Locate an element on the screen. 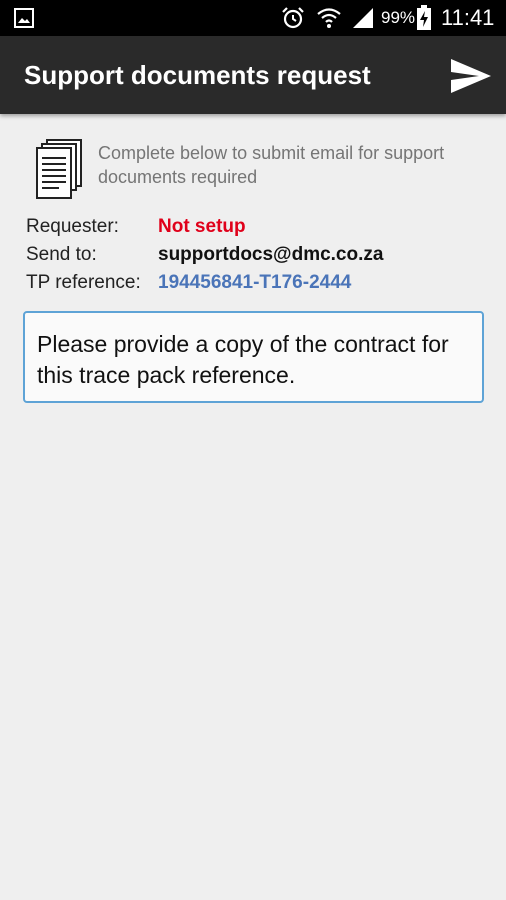  send-button is located at coordinates (471, 76).